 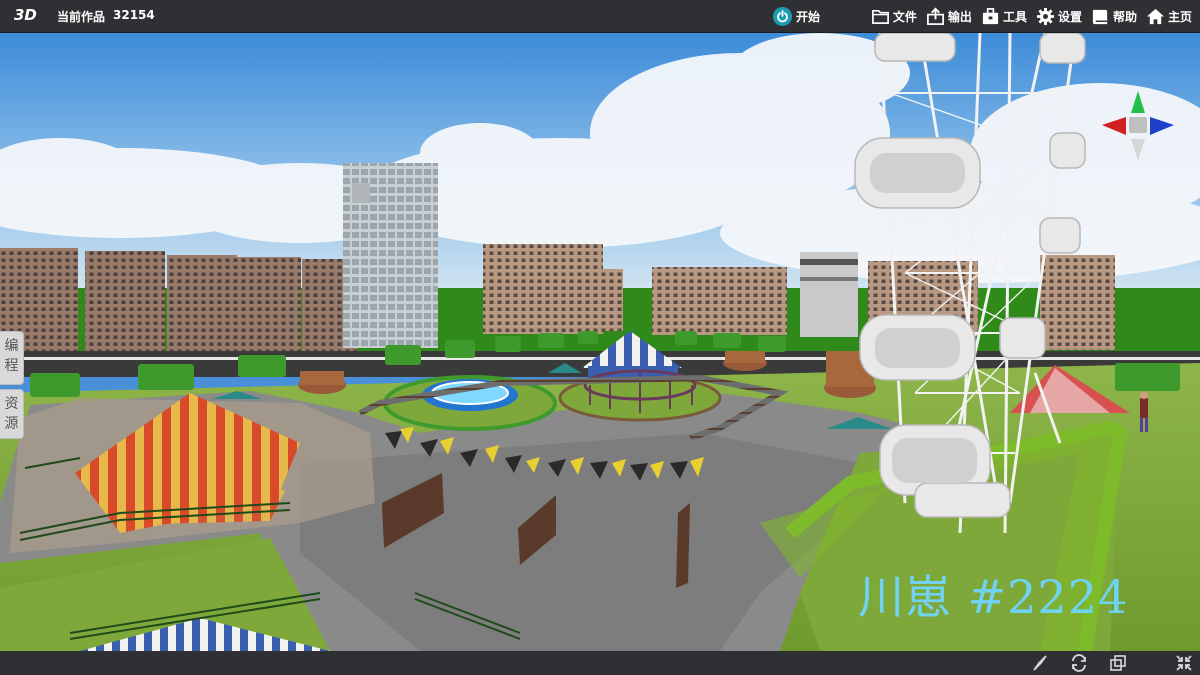 I want to click on main-menu: 文件 输出 工具 设置 帮助 主页, so click(x=1027, y=16).